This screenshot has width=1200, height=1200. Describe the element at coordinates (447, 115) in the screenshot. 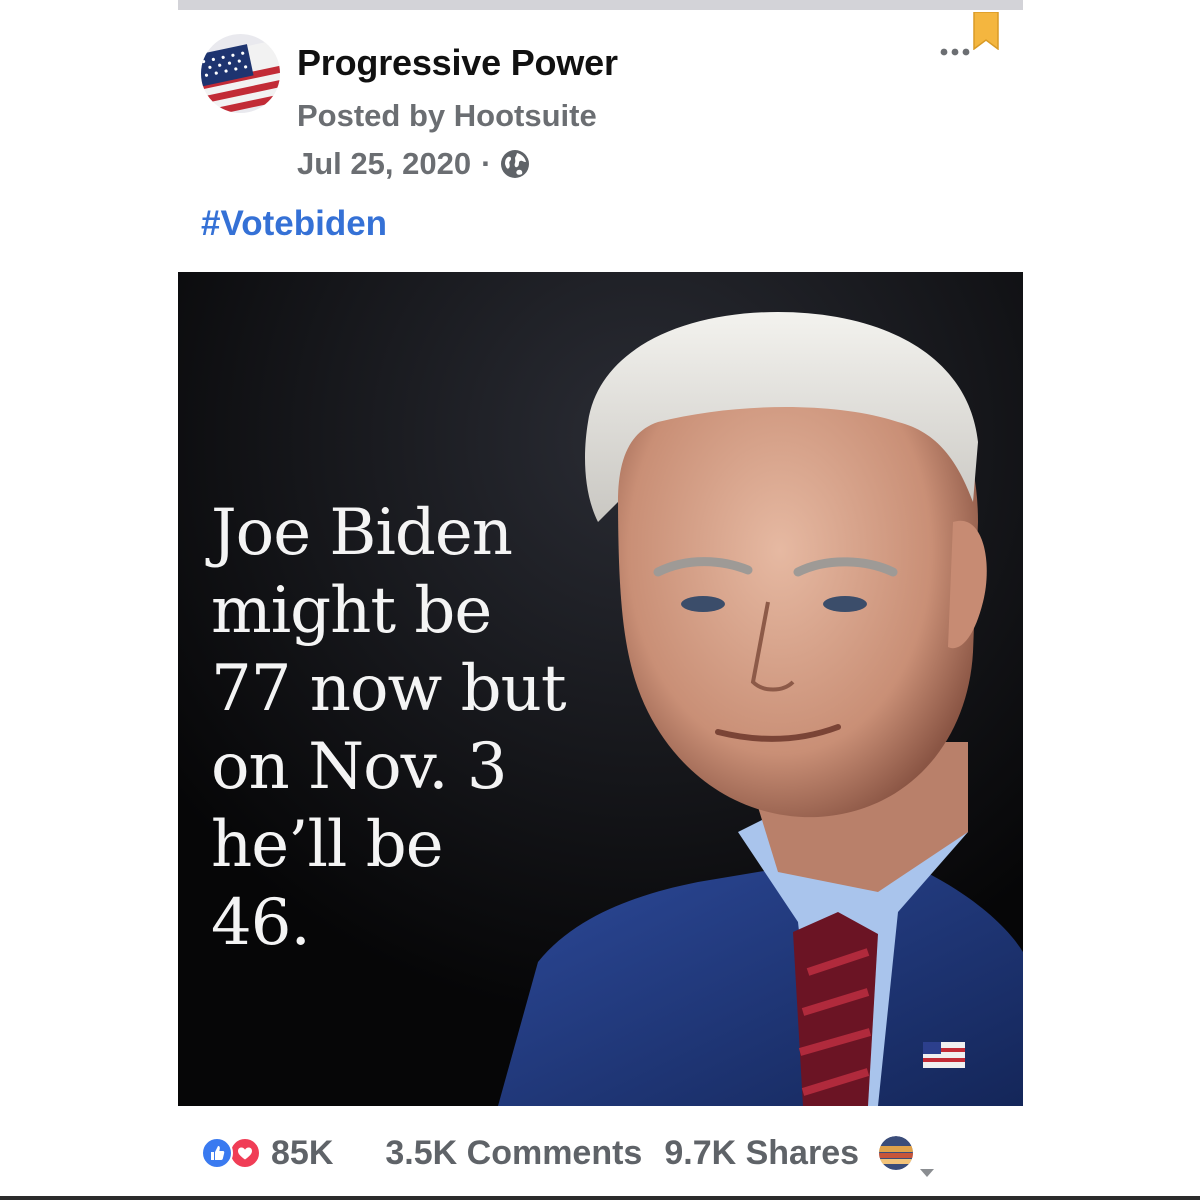

I see `posted-by-label: Posted by Hootsuite` at that location.